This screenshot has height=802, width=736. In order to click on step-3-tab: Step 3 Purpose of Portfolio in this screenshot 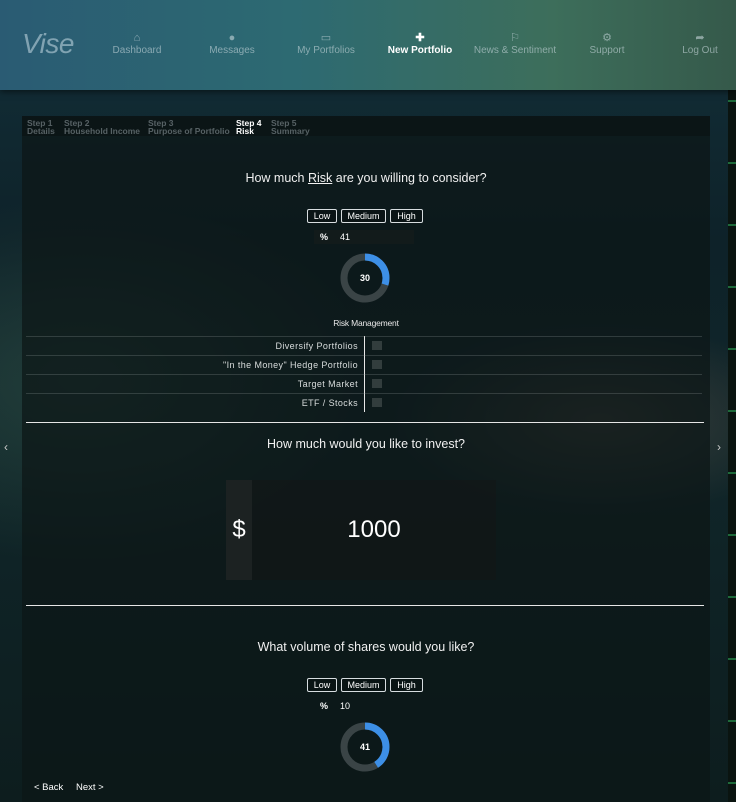, I will do `click(189, 127)`.